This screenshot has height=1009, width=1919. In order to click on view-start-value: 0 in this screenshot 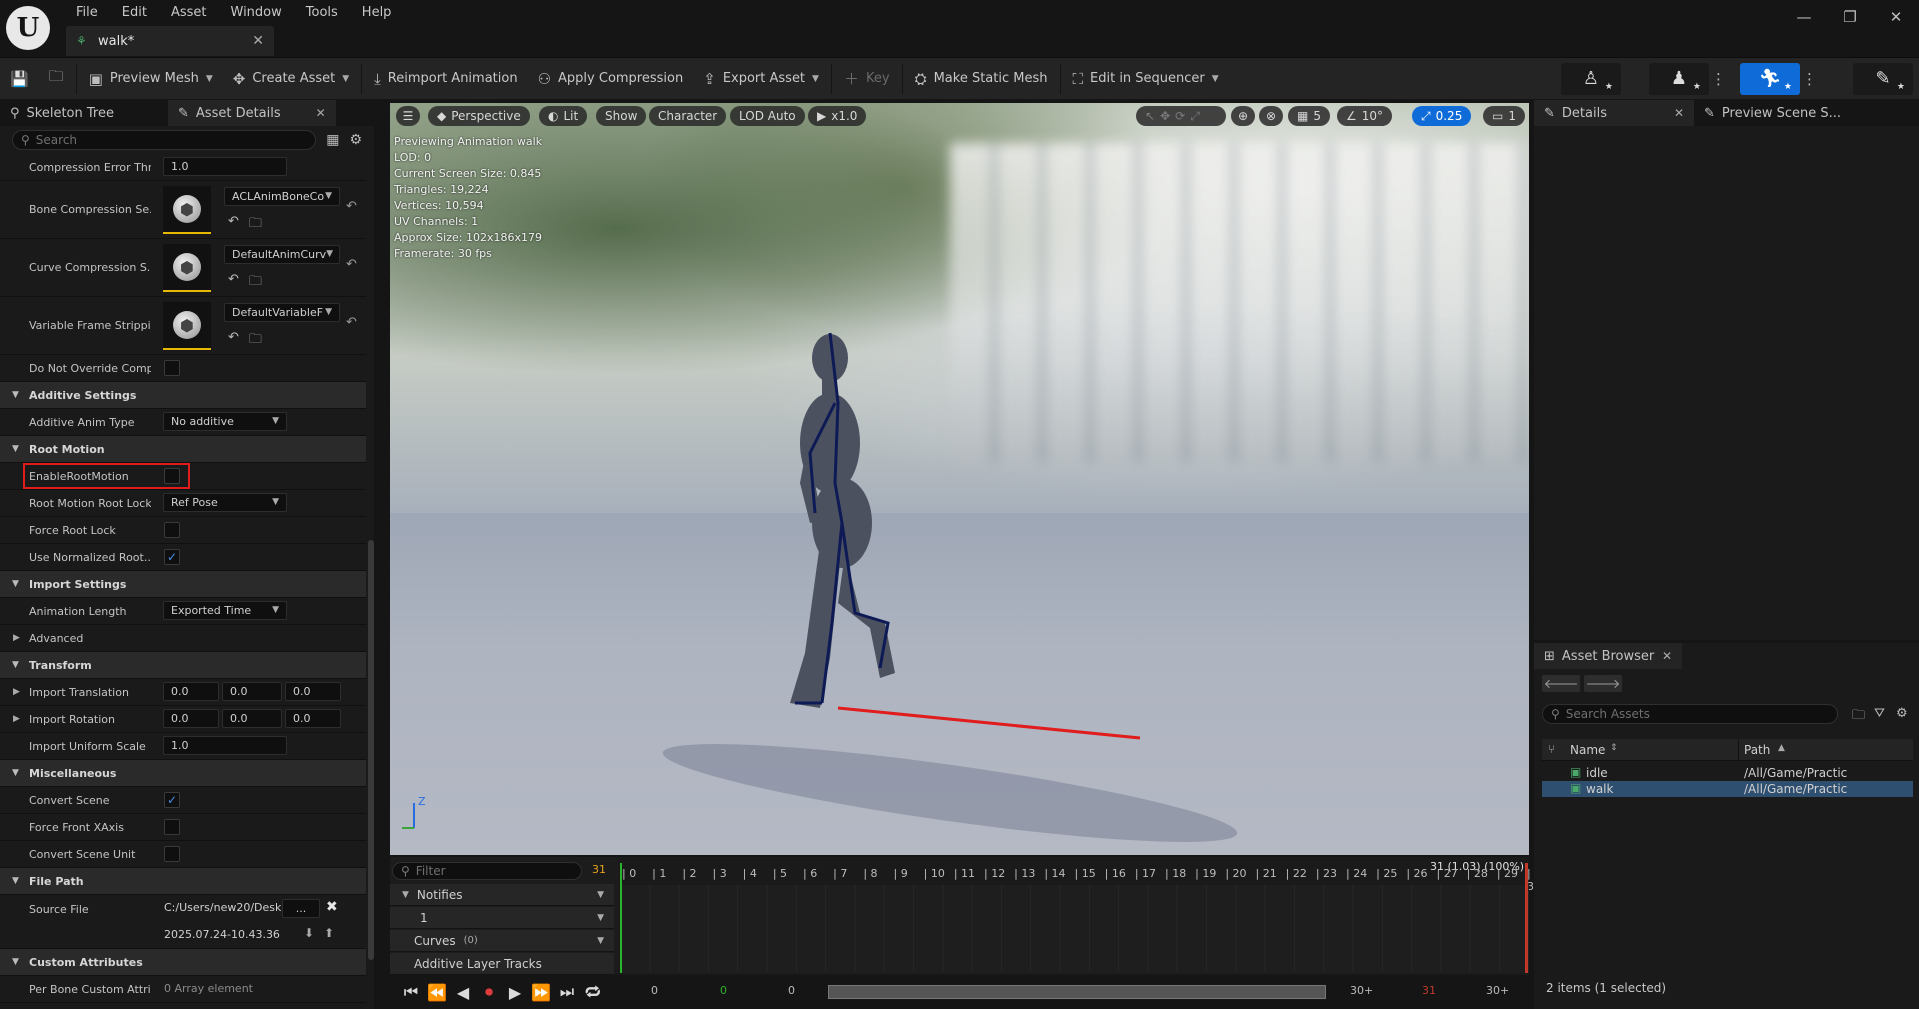, I will do `click(791, 990)`.